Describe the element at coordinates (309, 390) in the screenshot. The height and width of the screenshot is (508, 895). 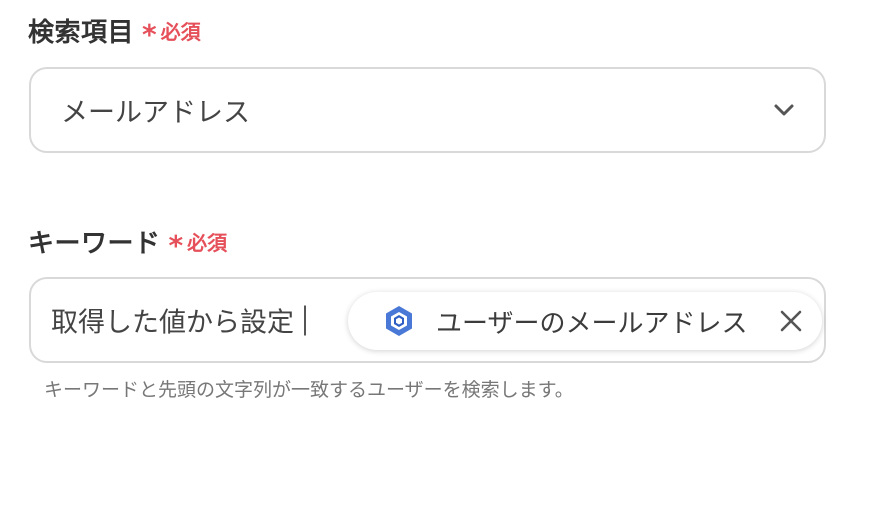
I see `keyword-help-text: キーワードと先頭の文字列が一致するユーザーを検索します。` at that location.